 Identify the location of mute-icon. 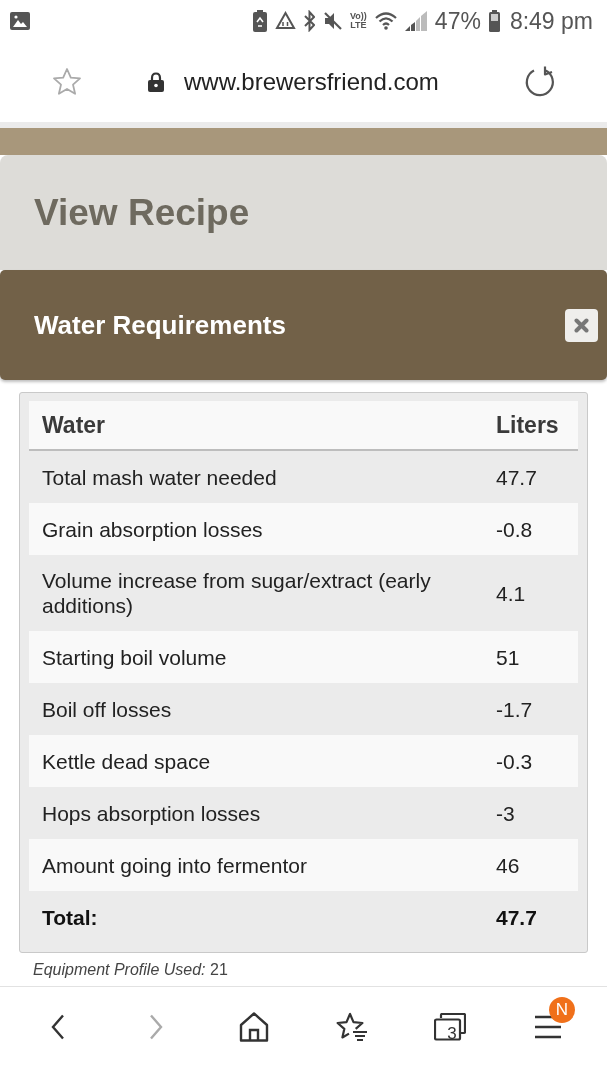
(332, 21).